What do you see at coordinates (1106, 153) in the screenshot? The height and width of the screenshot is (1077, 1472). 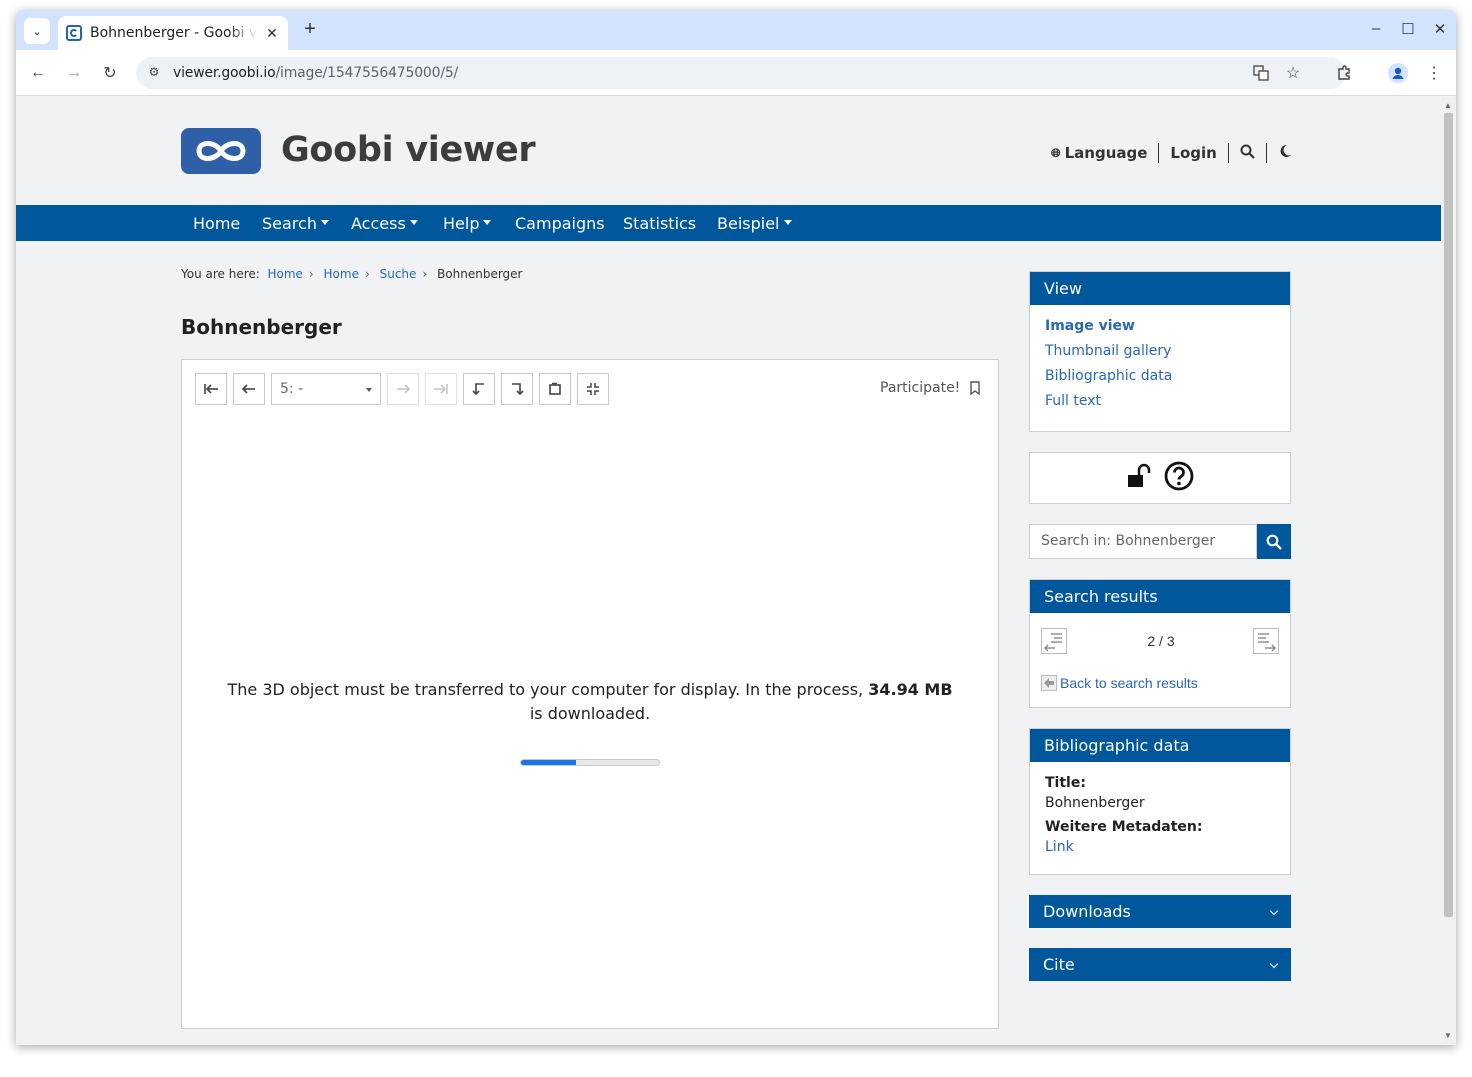 I see `language-link: Language` at bounding box center [1106, 153].